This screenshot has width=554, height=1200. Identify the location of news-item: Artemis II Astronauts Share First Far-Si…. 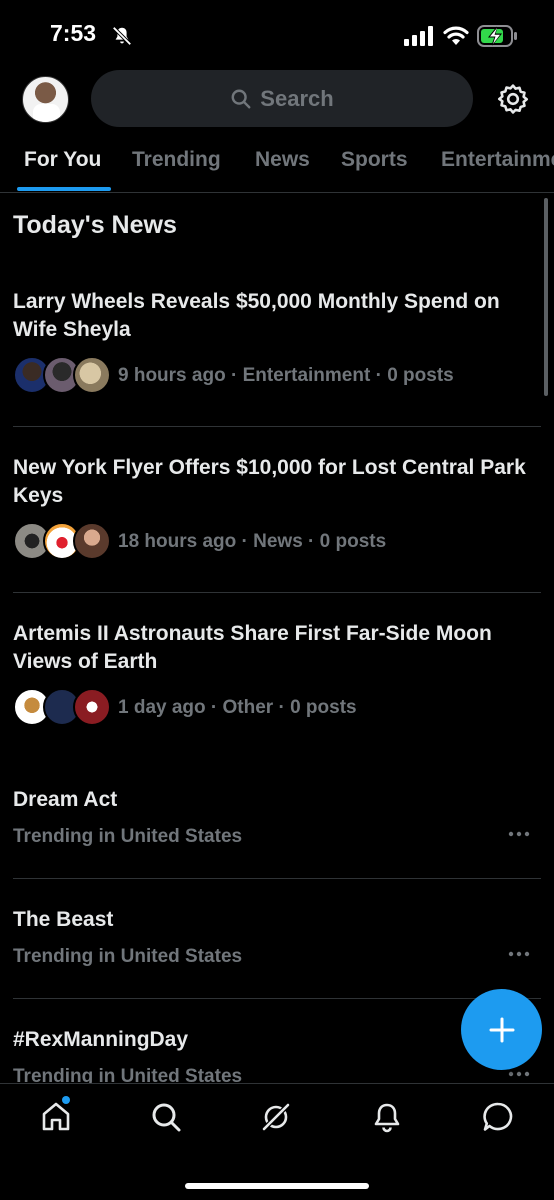
(270, 689).